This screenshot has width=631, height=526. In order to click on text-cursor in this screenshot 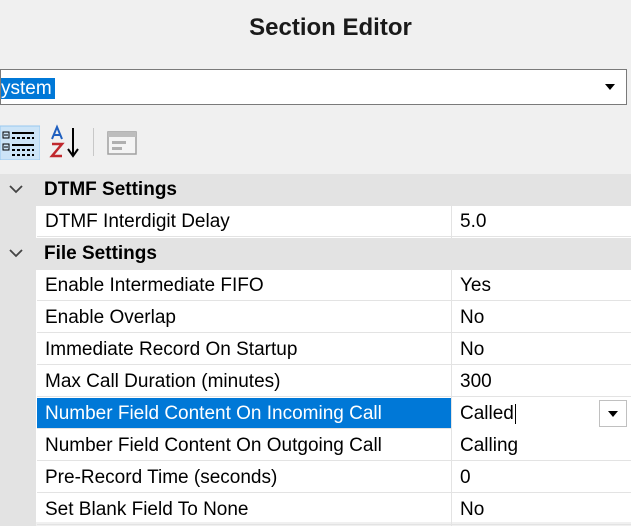, I will do `click(515, 413)`.